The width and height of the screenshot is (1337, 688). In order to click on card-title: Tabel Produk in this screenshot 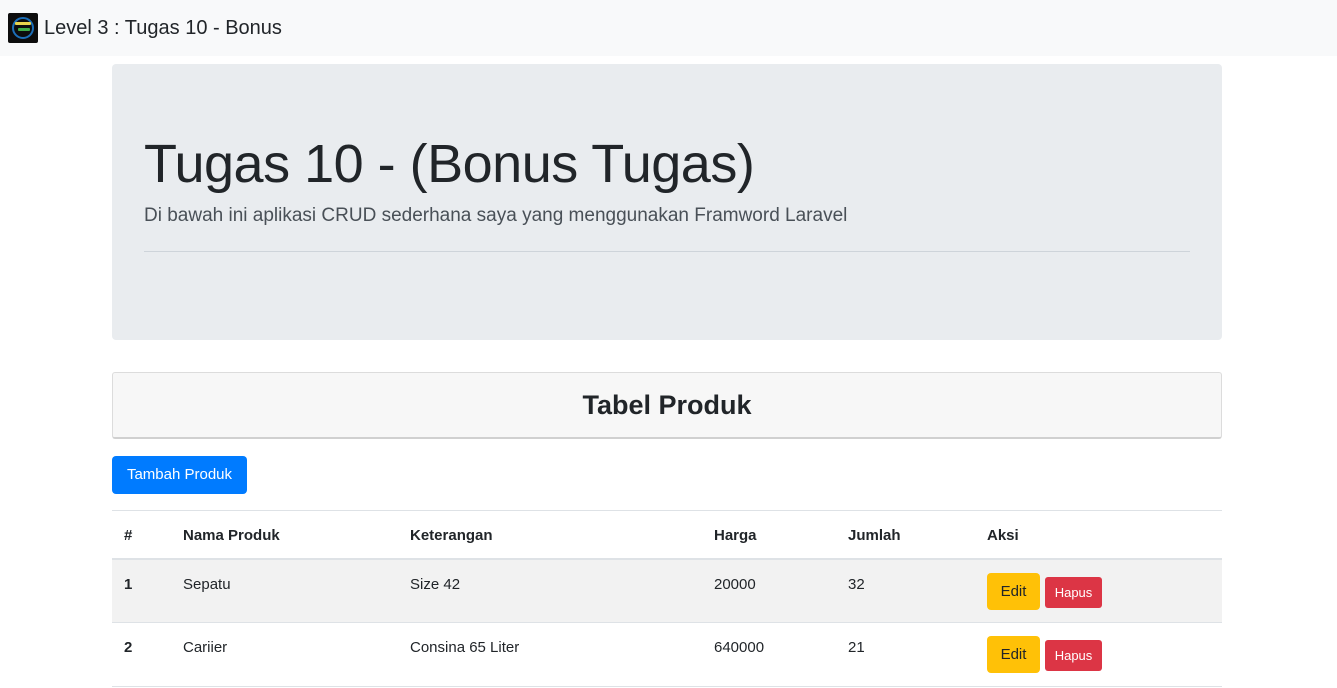, I will do `click(667, 405)`.